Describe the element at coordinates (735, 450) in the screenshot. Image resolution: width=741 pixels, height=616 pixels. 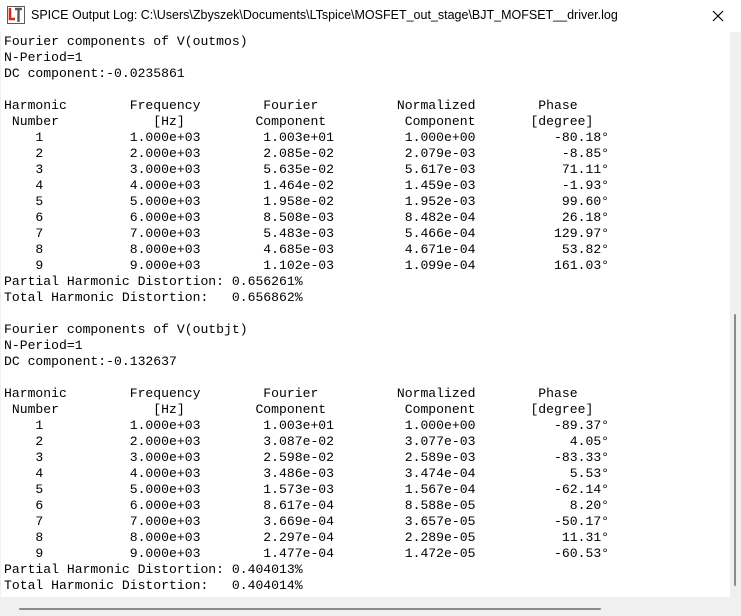
I see `vertical-scroll-thumb` at that location.